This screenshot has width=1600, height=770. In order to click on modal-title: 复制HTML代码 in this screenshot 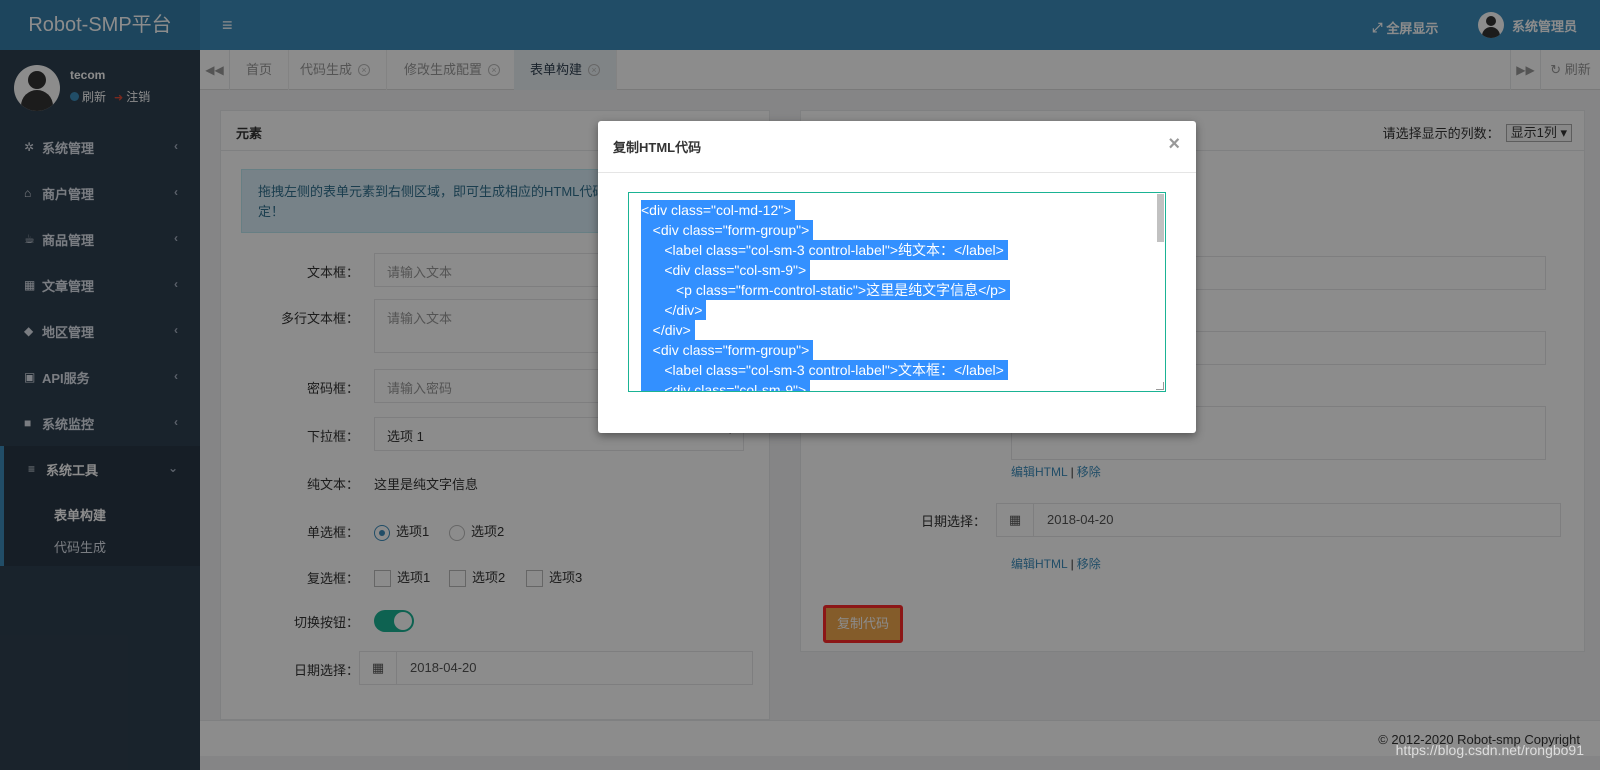, I will do `click(657, 147)`.